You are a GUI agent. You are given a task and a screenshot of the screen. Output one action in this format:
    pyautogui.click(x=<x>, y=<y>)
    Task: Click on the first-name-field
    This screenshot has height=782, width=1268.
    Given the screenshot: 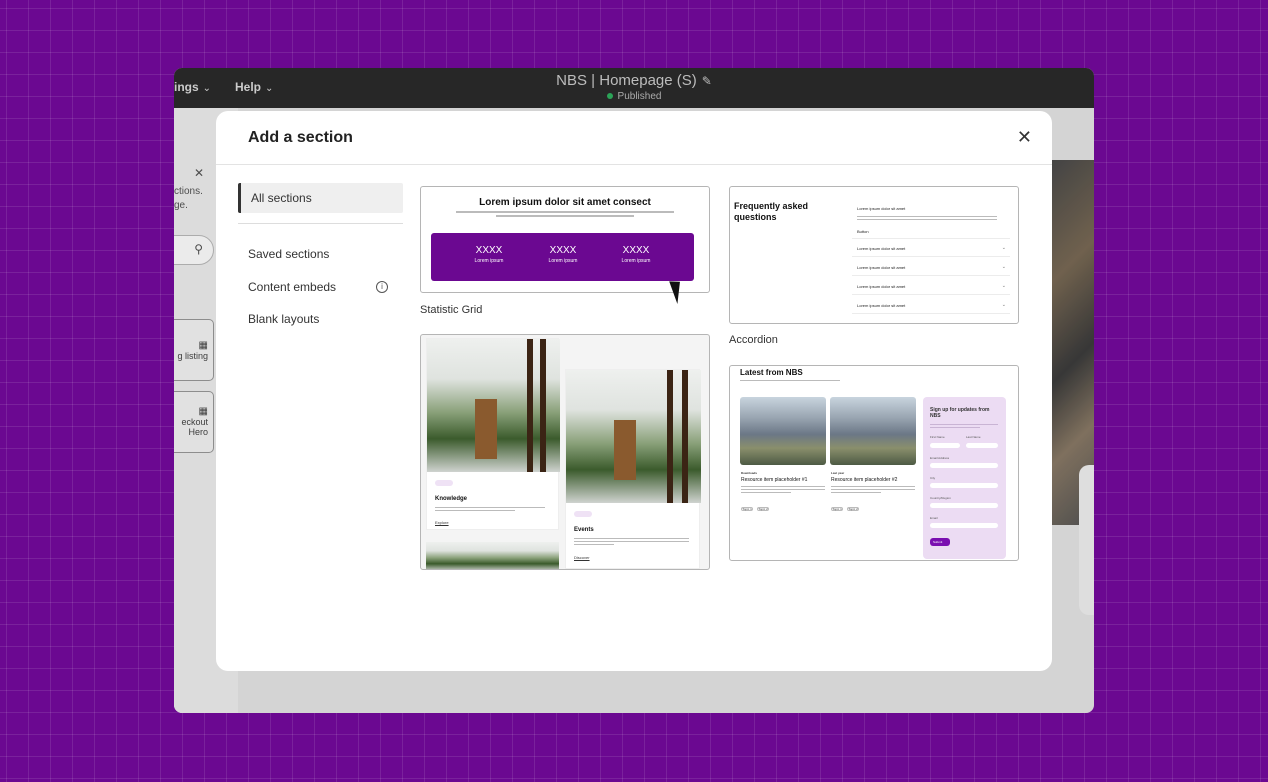 What is the action you would take?
    pyautogui.click(x=945, y=445)
    